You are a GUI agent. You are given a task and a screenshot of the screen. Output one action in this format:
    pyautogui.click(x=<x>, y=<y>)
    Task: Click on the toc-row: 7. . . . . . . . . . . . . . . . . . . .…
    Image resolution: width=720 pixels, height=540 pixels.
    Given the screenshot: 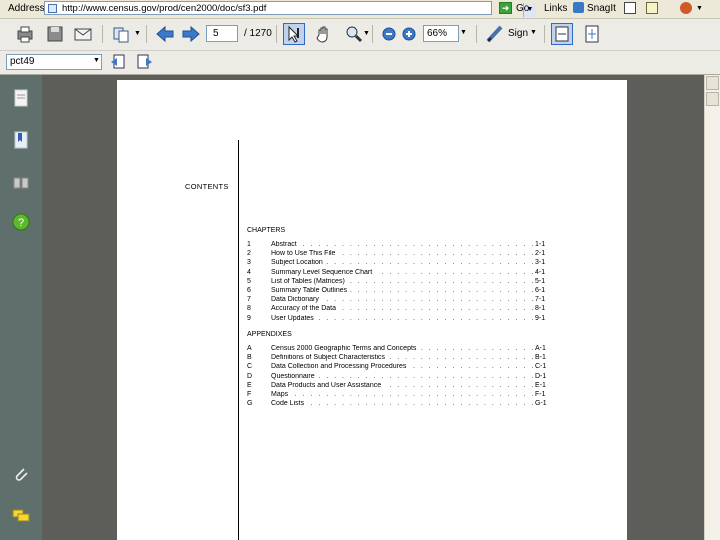 What is the action you would take?
    pyautogui.click(x=397, y=300)
    